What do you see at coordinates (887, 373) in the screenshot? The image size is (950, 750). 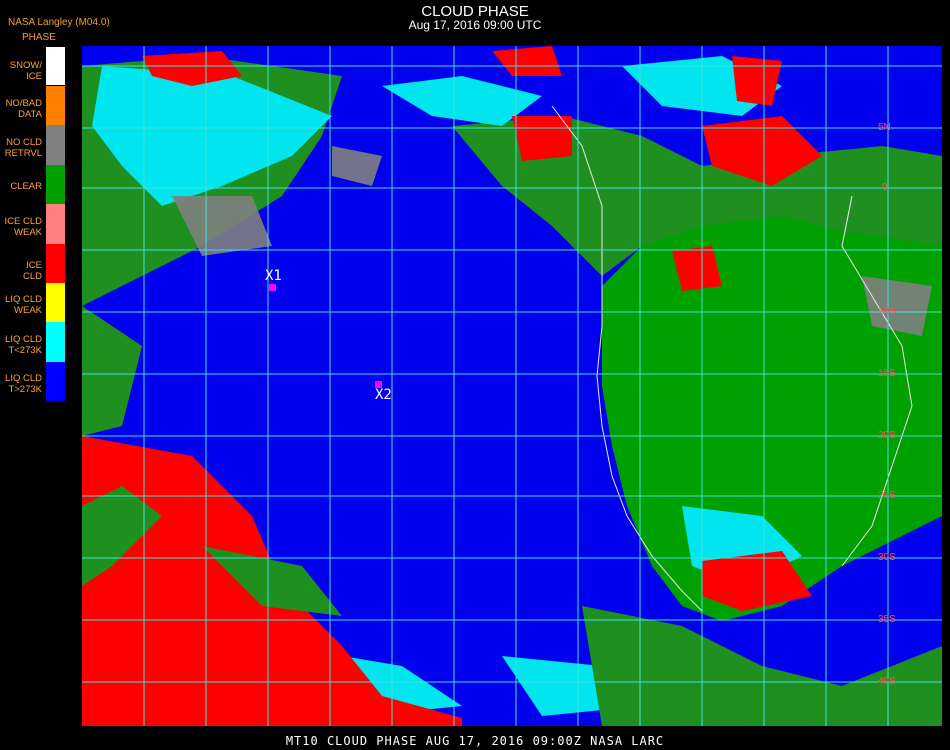 I see `grid-label-15s: 15S` at bounding box center [887, 373].